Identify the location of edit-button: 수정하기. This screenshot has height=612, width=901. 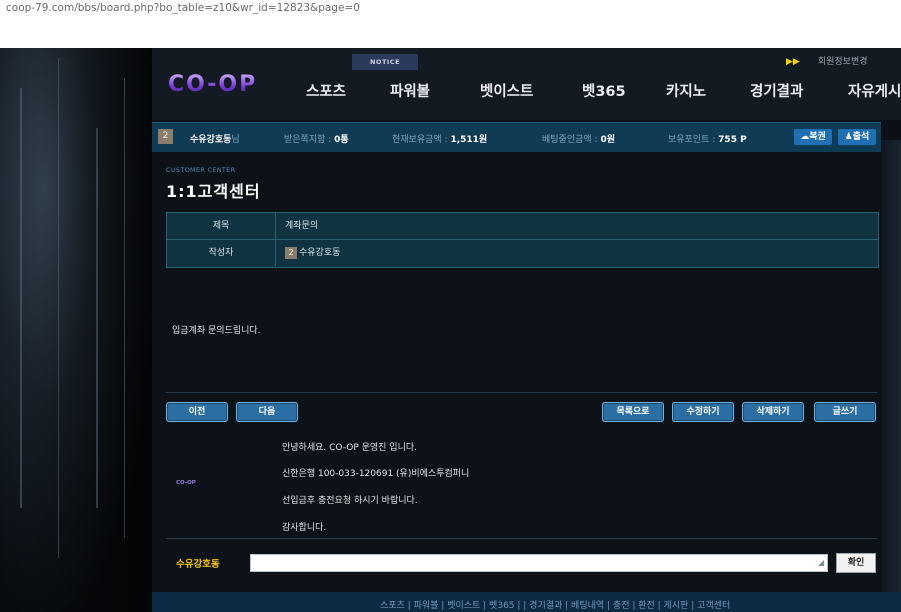
(703, 412).